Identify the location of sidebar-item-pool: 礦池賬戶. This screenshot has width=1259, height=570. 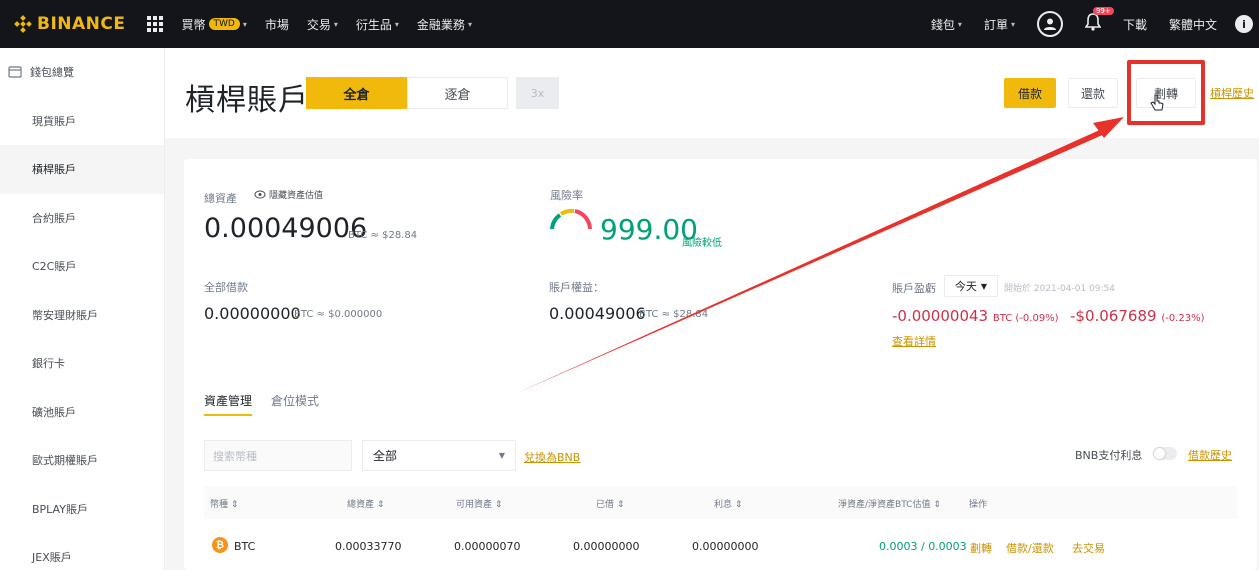
(82, 412).